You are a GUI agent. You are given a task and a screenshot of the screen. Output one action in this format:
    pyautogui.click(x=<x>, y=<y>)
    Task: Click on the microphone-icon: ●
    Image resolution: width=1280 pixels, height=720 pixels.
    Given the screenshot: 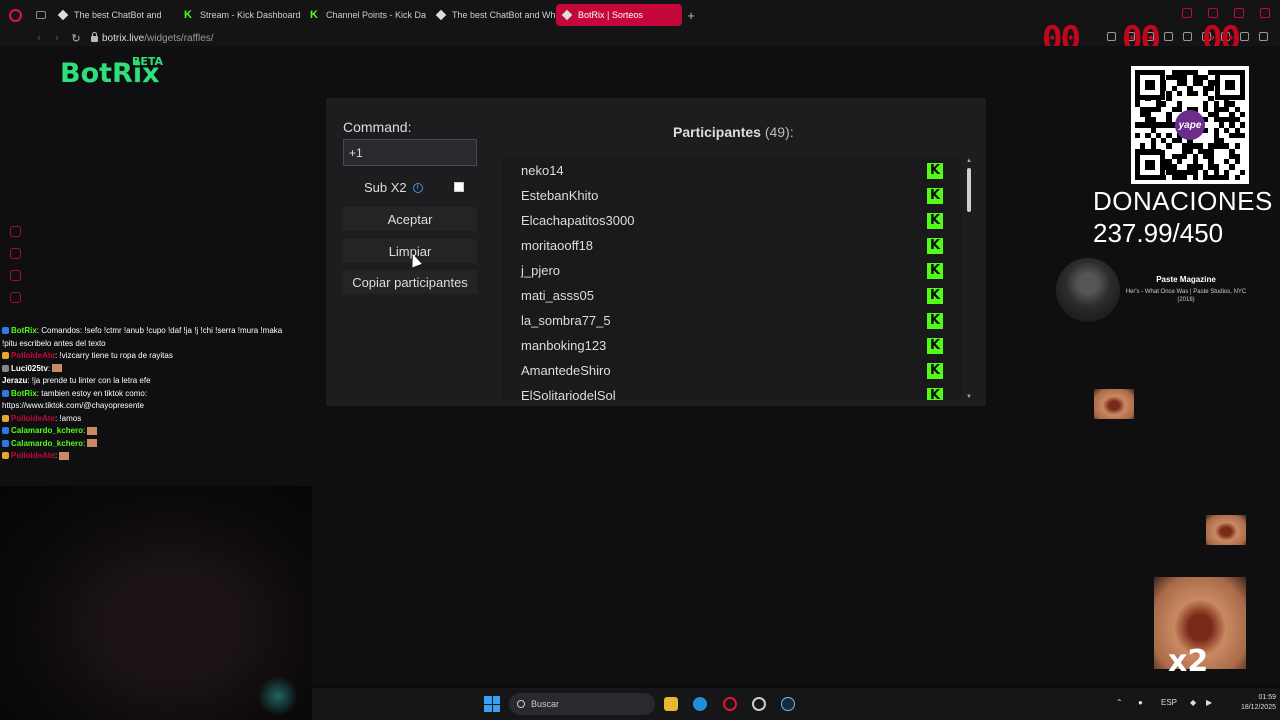 What is the action you would take?
    pyautogui.click(x=1140, y=702)
    